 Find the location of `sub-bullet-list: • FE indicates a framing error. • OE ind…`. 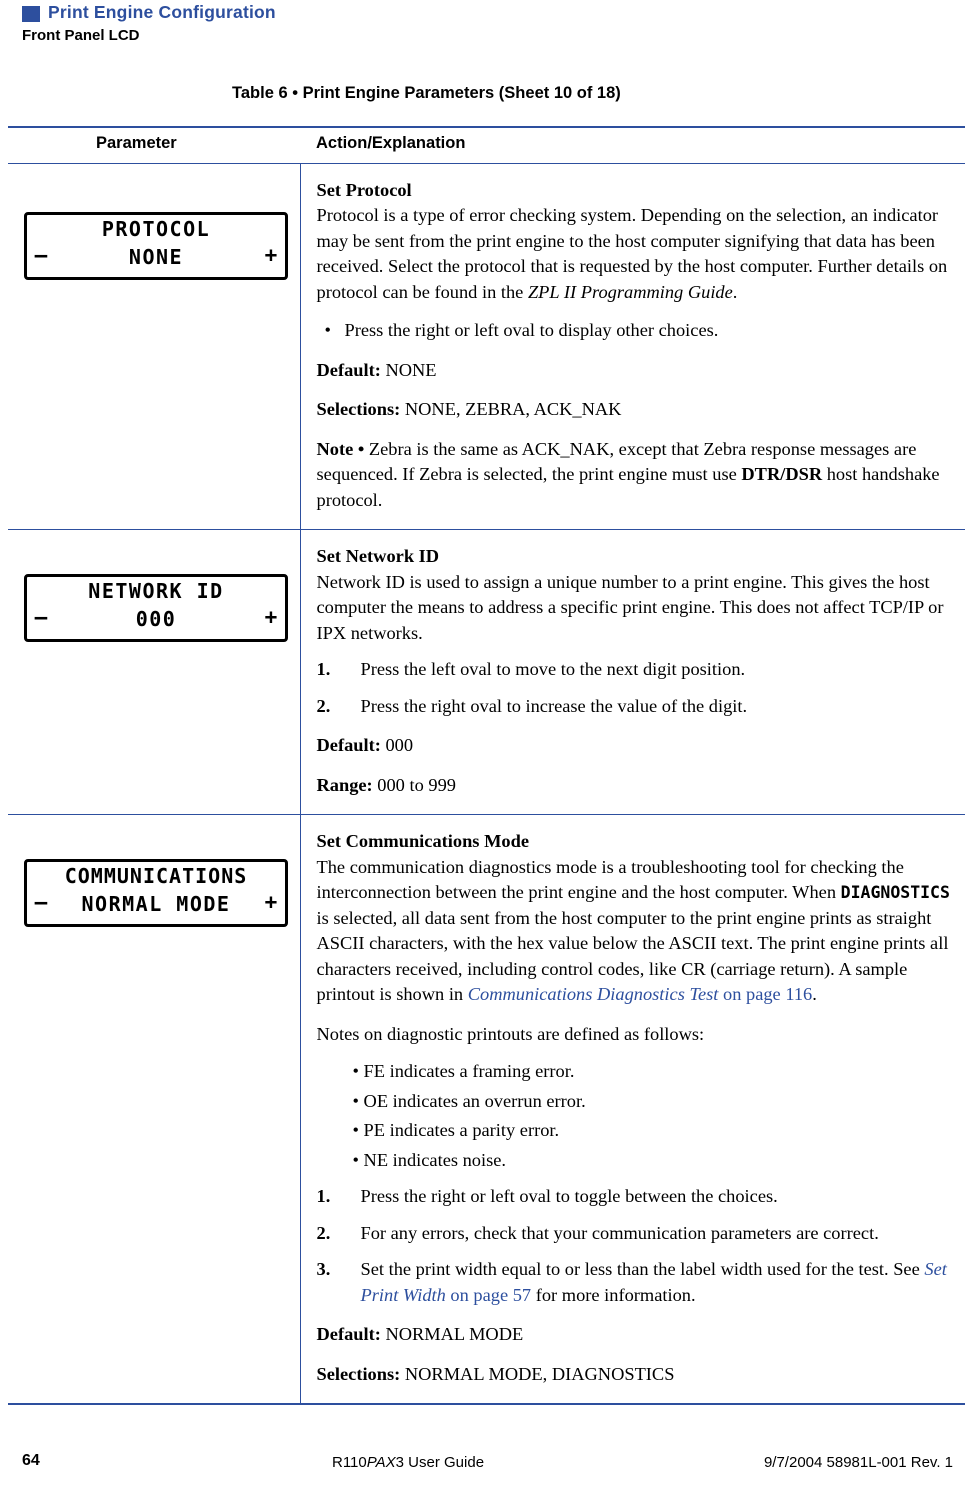

sub-bullet-list: • FE indicates a framing error. • OE ind… is located at coordinates (637, 1116).